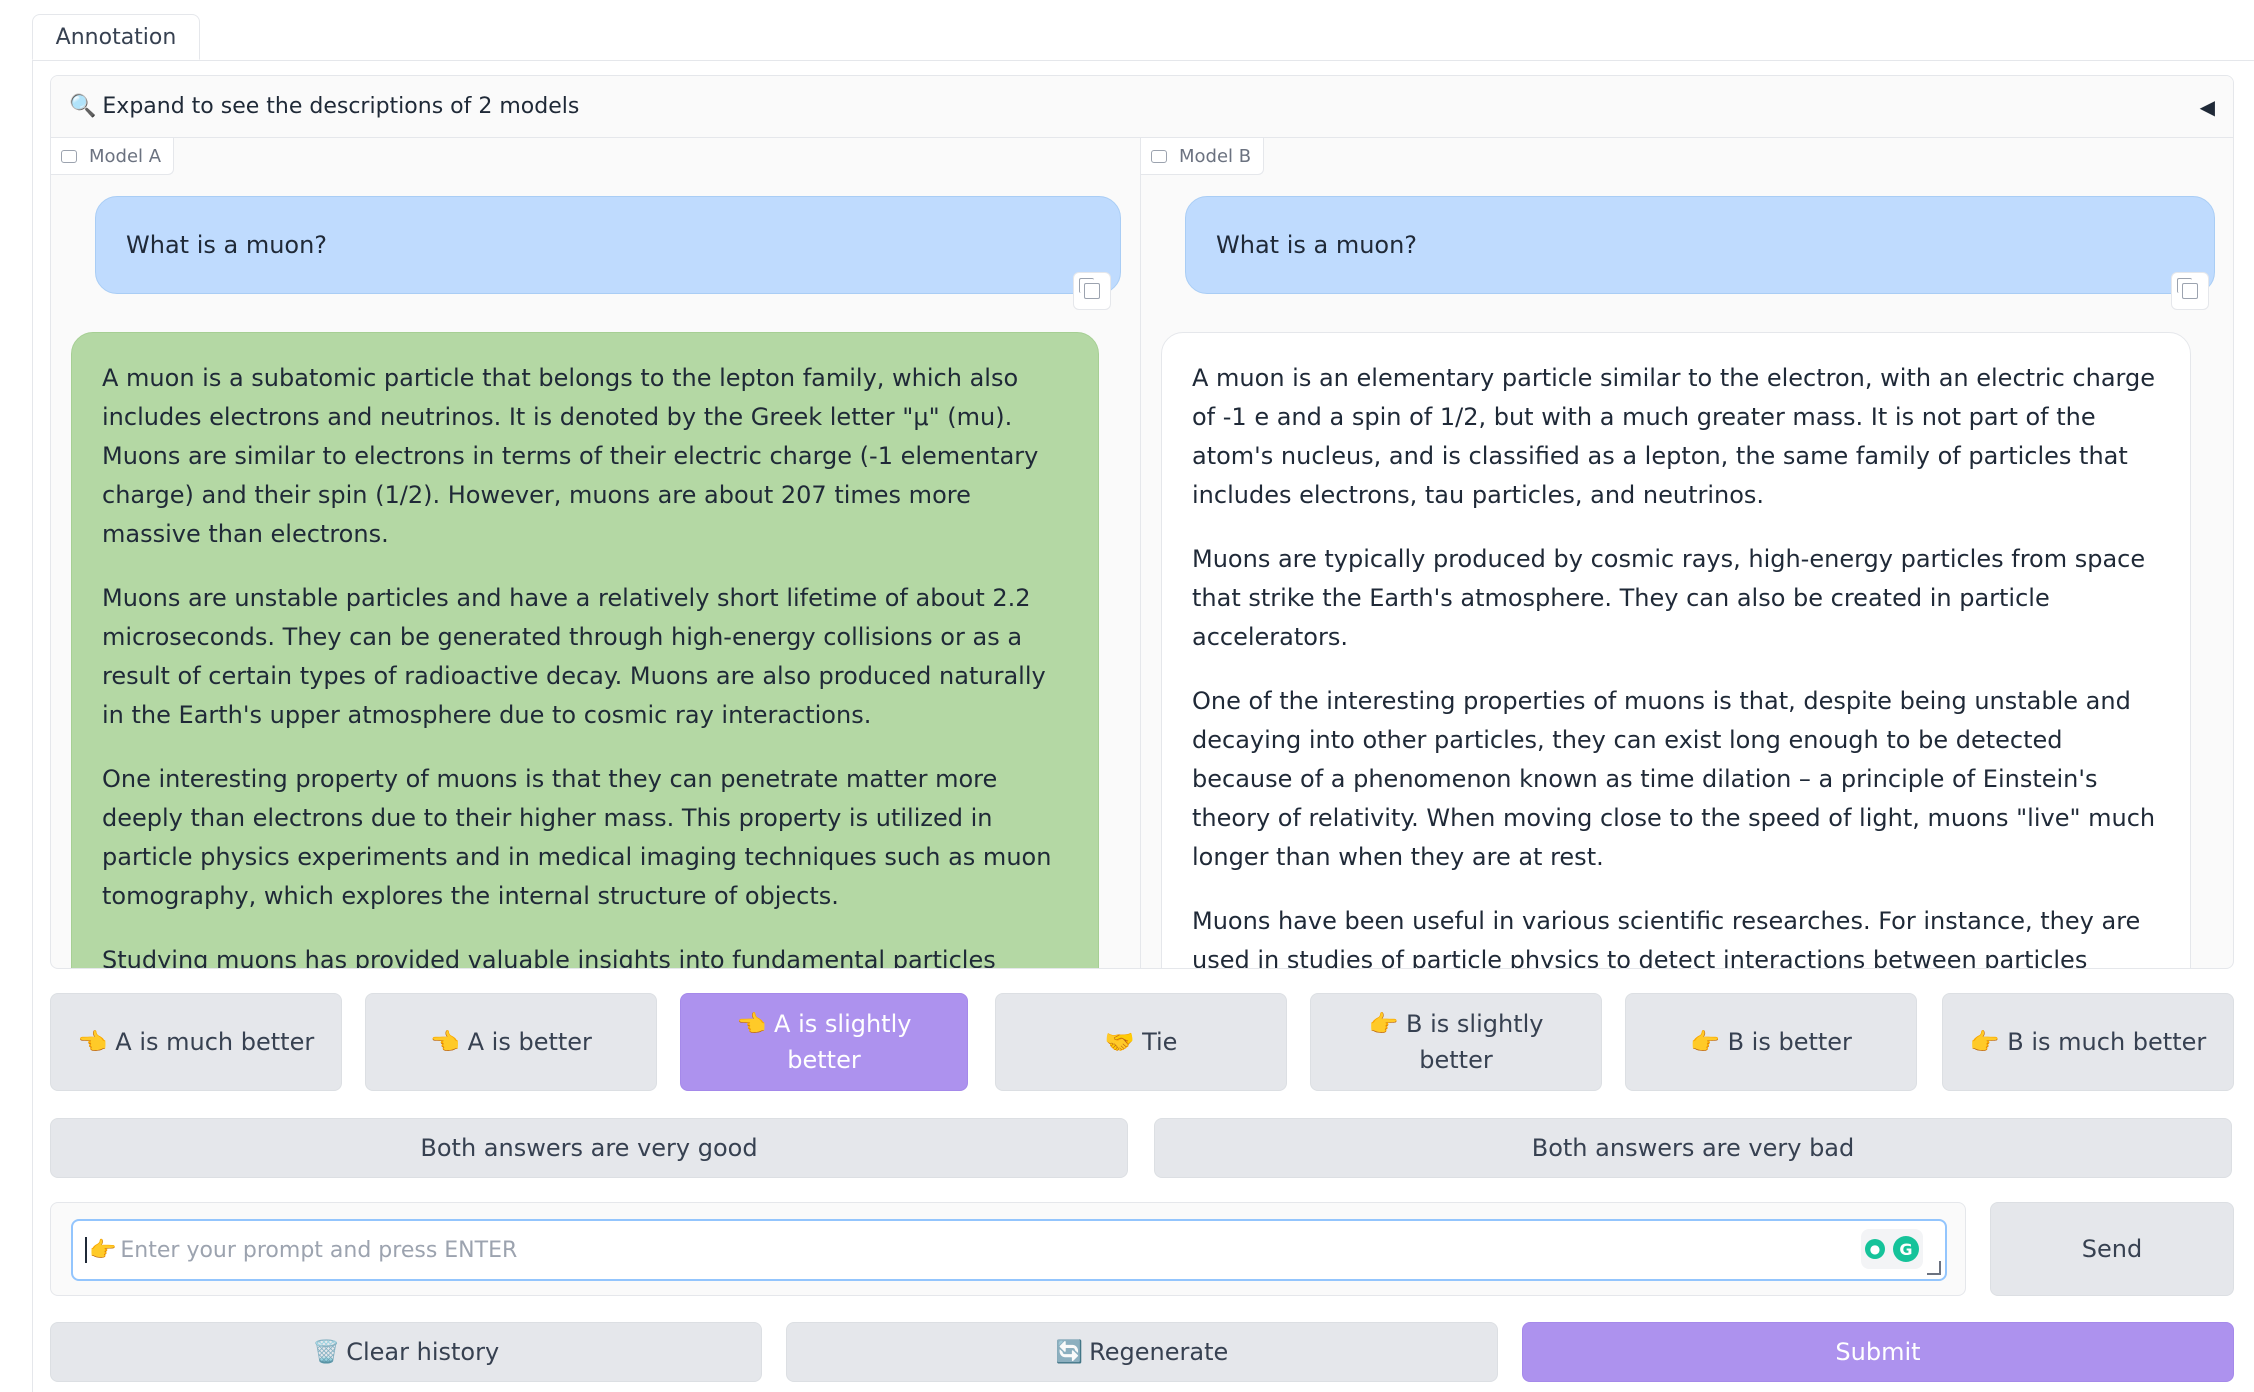 This screenshot has height=1392, width=2254. I want to click on resize-handle-icon, so click(1934, 1268).